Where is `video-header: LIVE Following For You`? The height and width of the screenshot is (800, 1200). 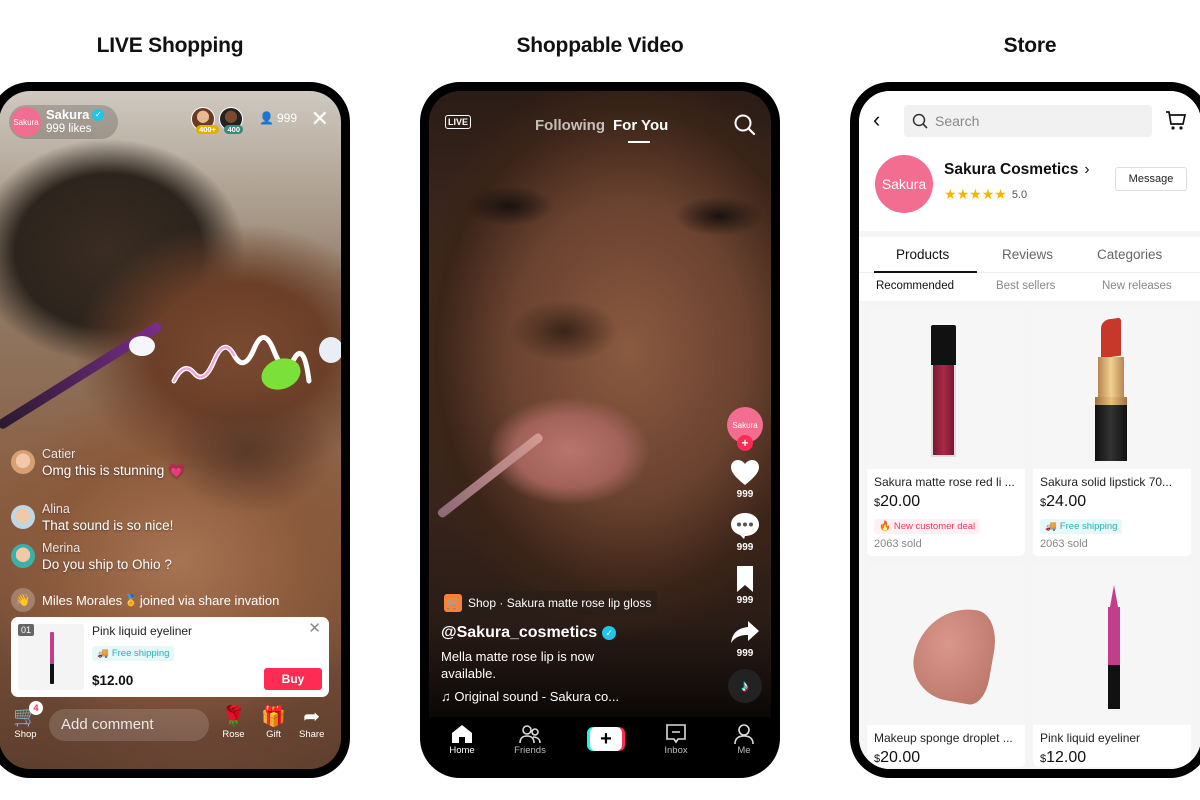 video-header: LIVE Following For You is located at coordinates (600, 133).